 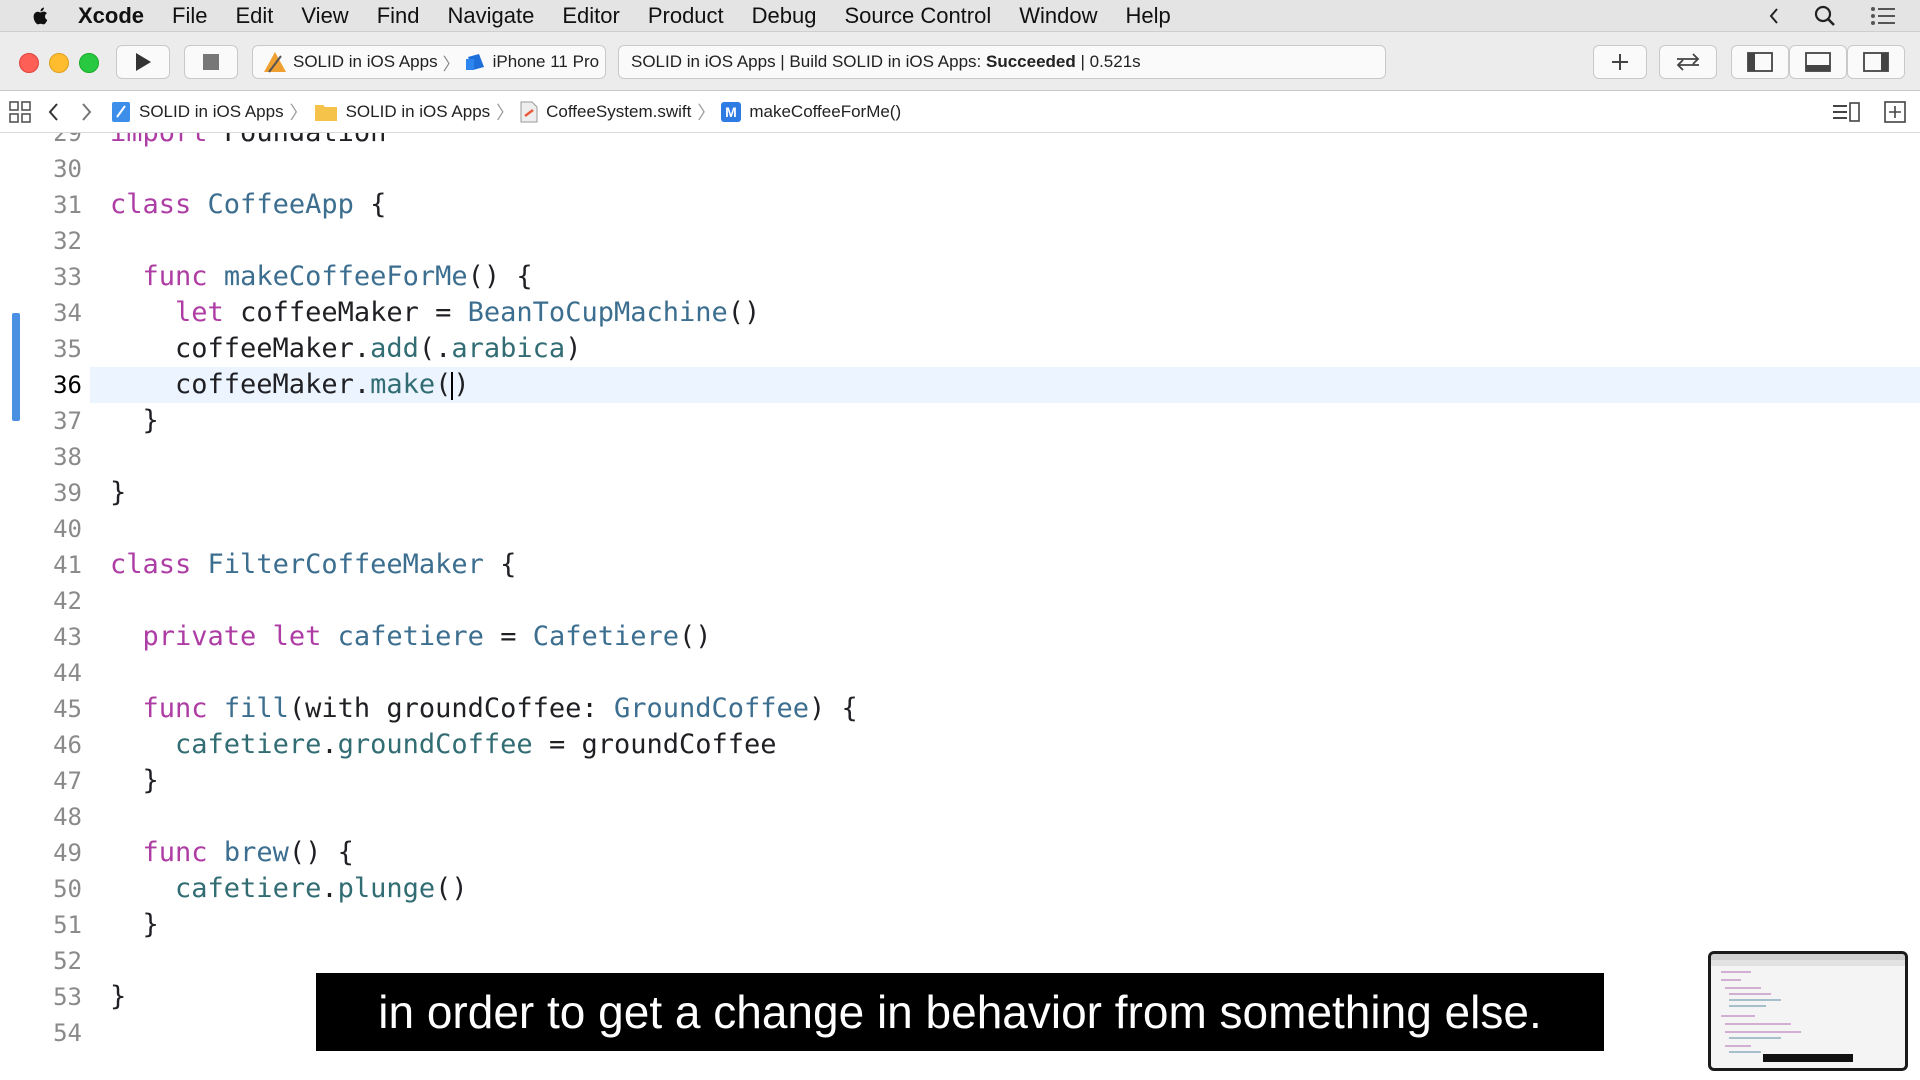 What do you see at coordinates (960, 421) in the screenshot?
I see `code-line: 37 }` at bounding box center [960, 421].